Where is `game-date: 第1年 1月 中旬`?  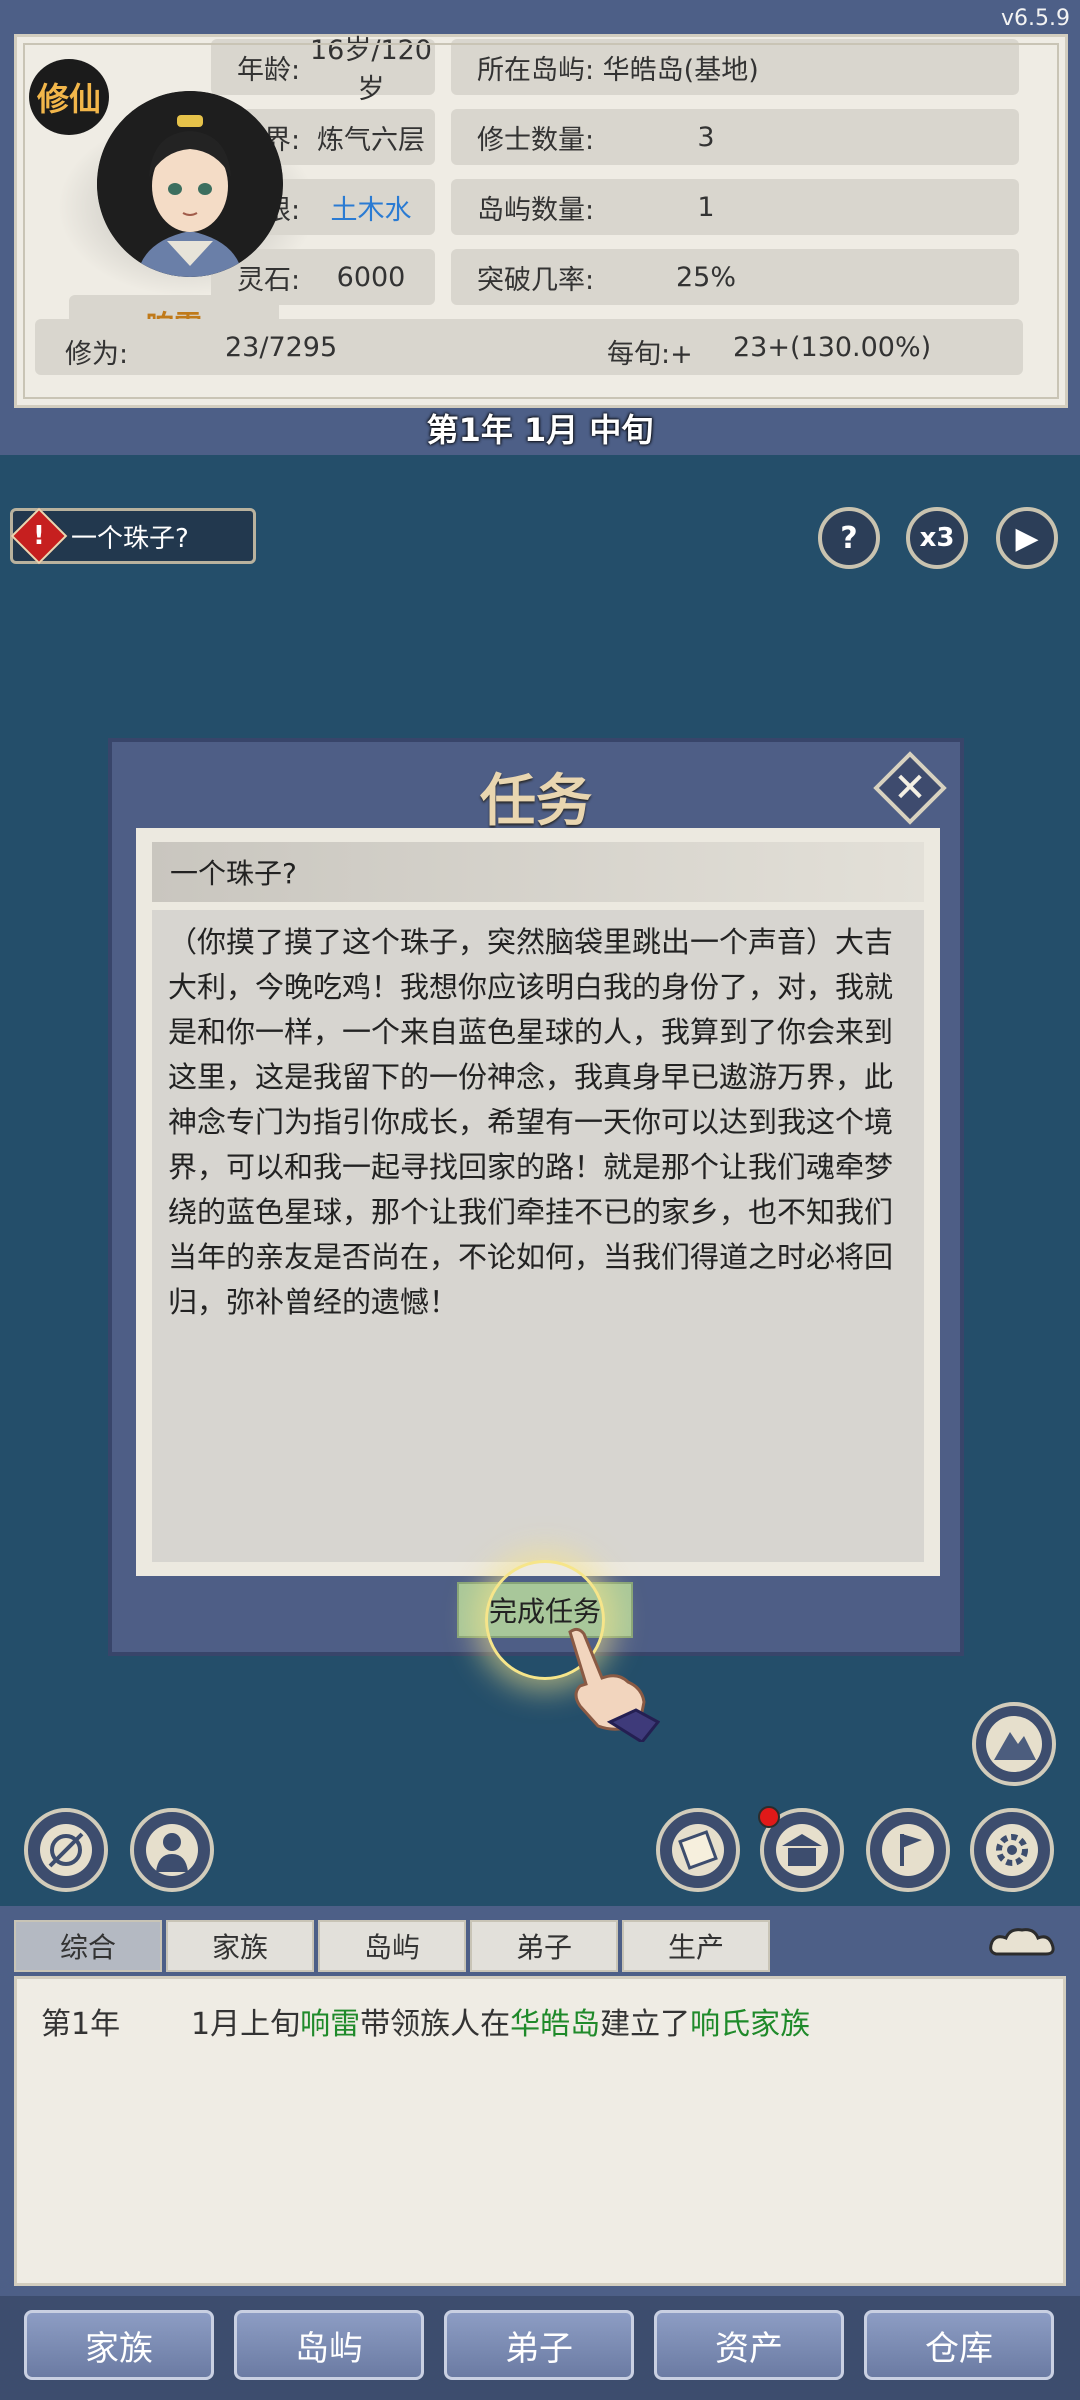
game-date: 第1年 1月 中旬 is located at coordinates (540, 430).